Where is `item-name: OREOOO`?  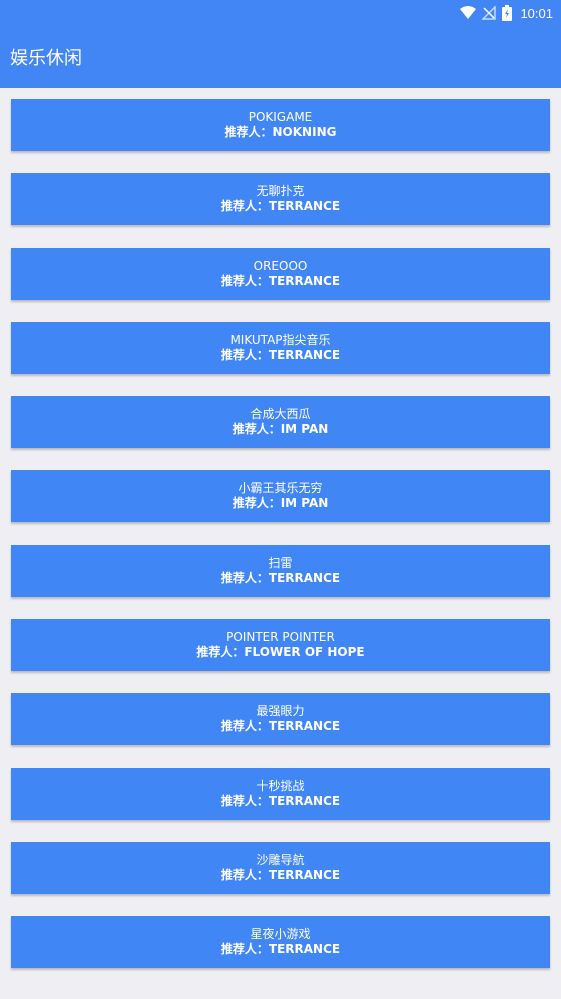 item-name: OREOOO is located at coordinates (280, 265).